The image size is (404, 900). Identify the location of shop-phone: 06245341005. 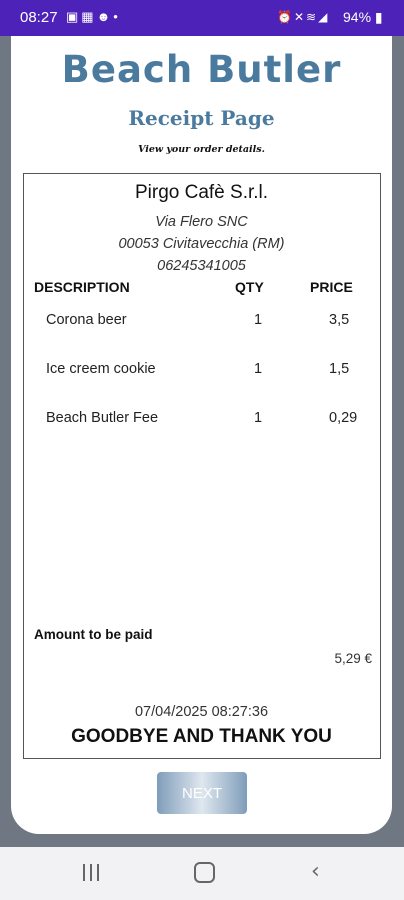
(201, 266).